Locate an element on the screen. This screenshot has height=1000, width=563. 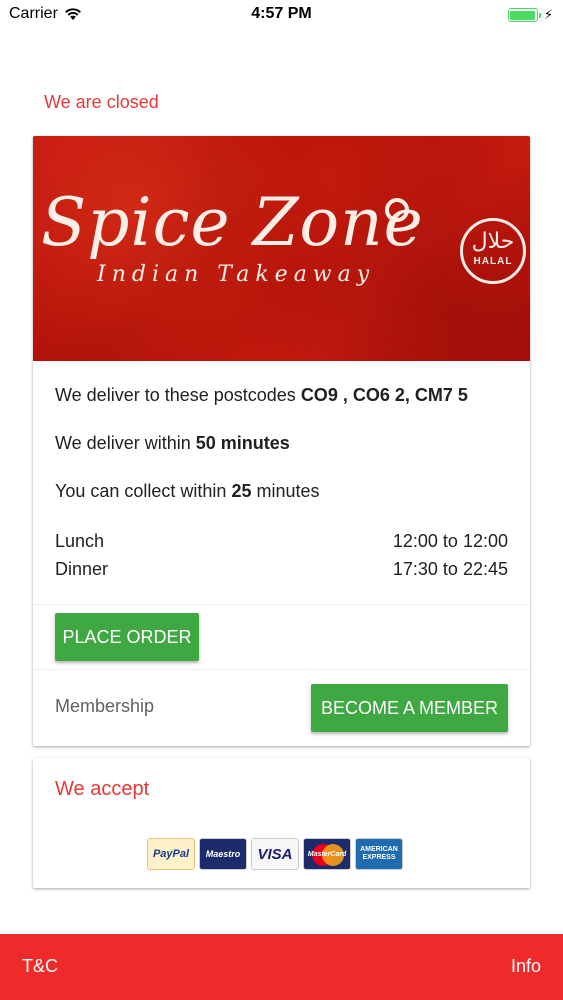
delivery-time-value: 50 minutes is located at coordinates (242, 443).